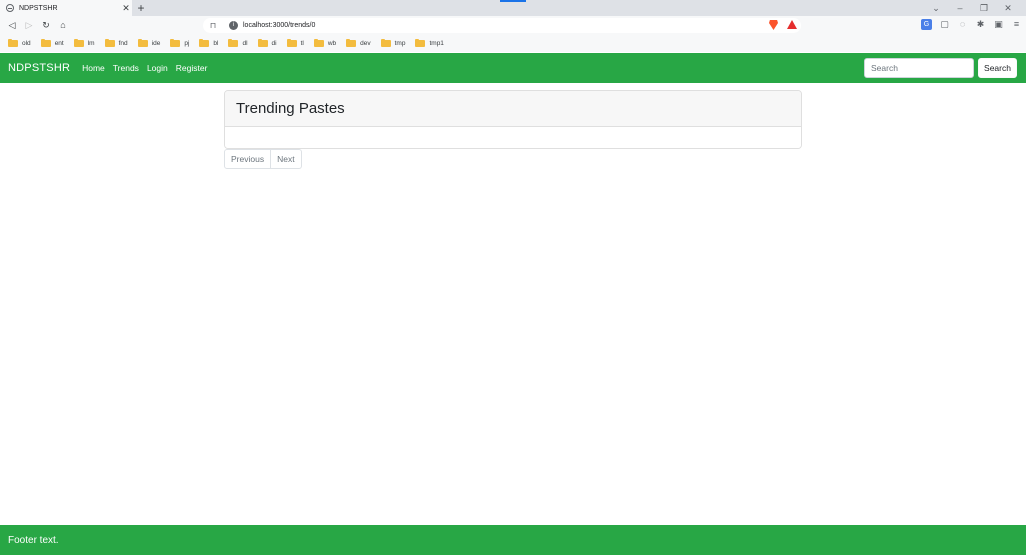  I want to click on bookmark-folder: tmp, so click(393, 42).